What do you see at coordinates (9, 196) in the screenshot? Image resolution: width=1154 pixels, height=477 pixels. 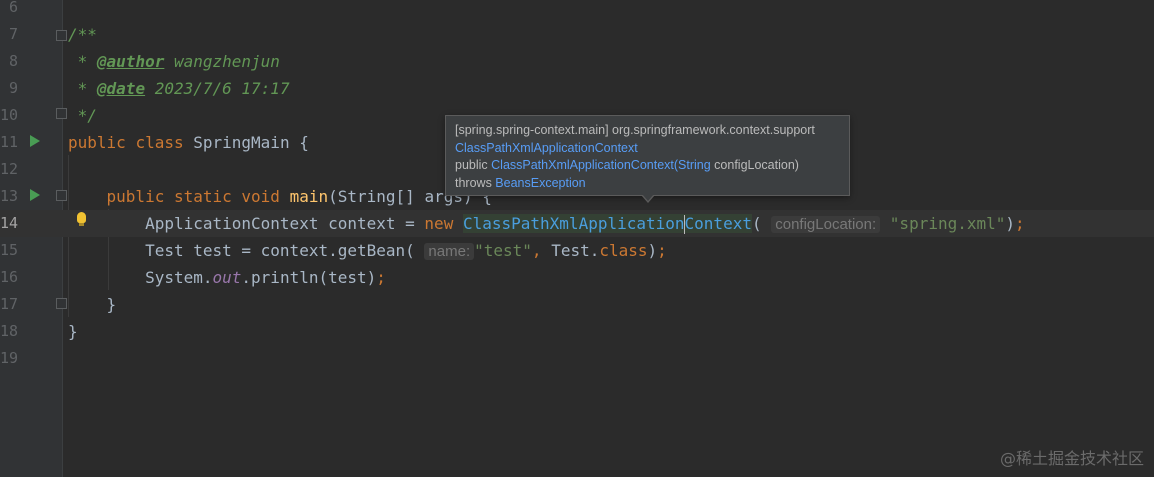 I see `line-number: 13` at bounding box center [9, 196].